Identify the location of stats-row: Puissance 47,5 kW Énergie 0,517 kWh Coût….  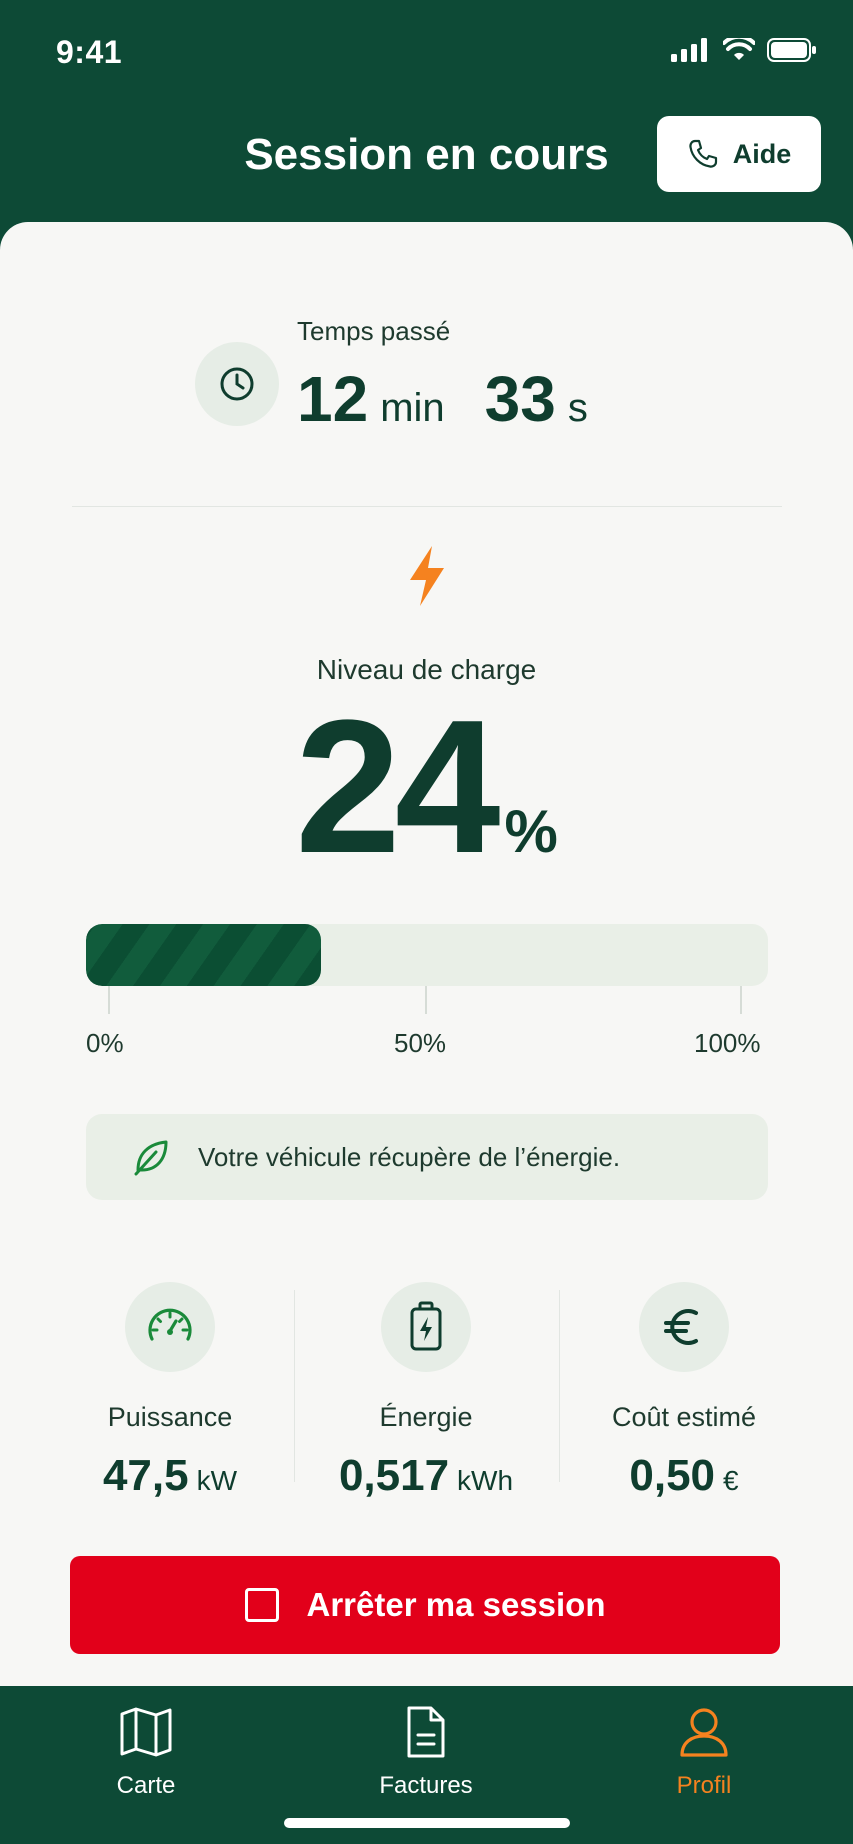
(426, 1391).